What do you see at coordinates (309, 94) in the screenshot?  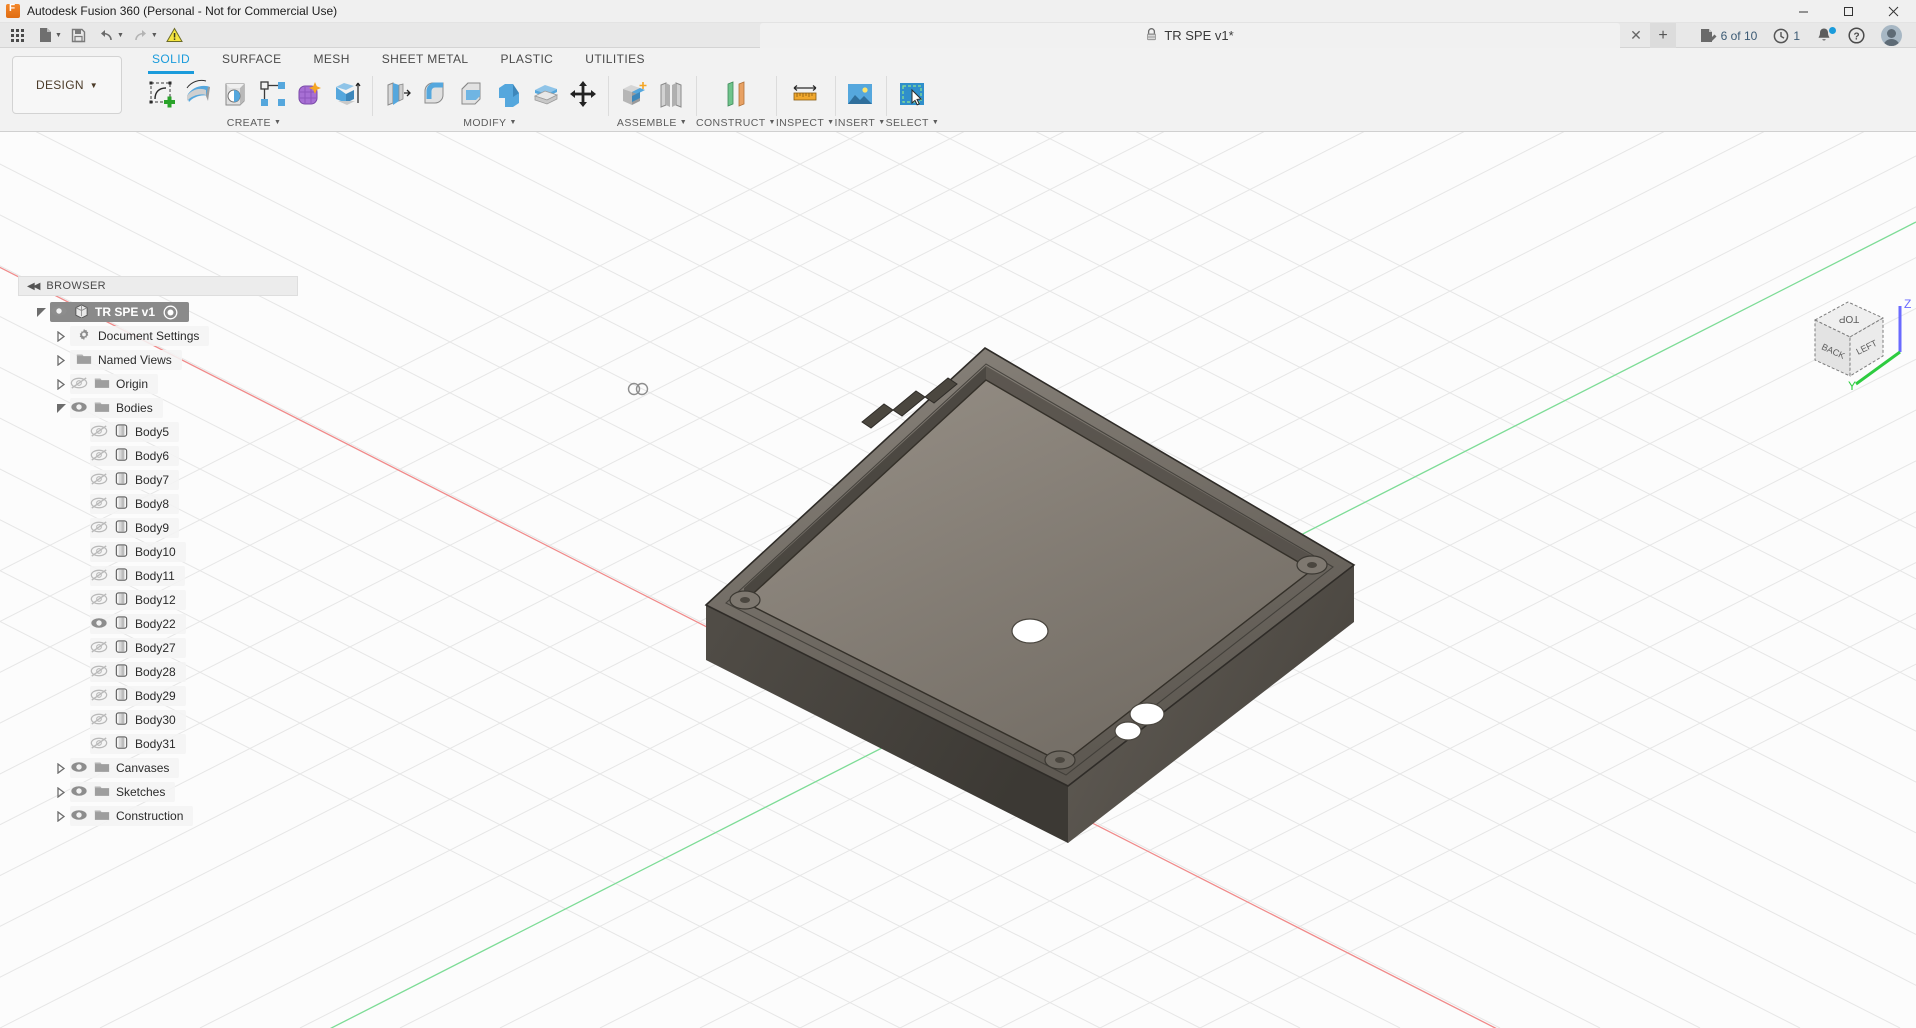 I see `form-icon` at bounding box center [309, 94].